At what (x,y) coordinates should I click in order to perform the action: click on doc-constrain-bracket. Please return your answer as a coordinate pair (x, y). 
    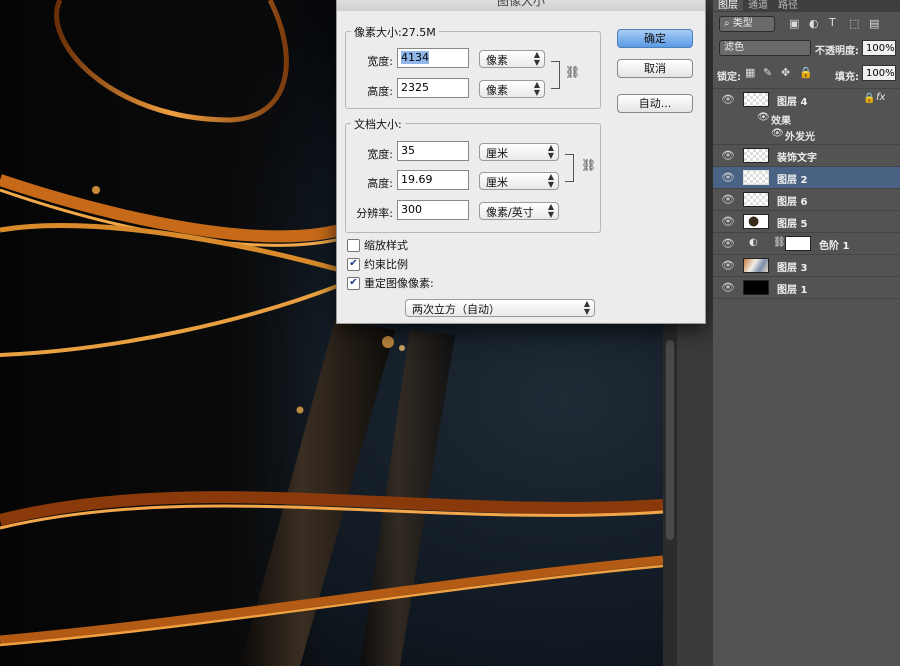
    Looking at the image, I should click on (569, 168).